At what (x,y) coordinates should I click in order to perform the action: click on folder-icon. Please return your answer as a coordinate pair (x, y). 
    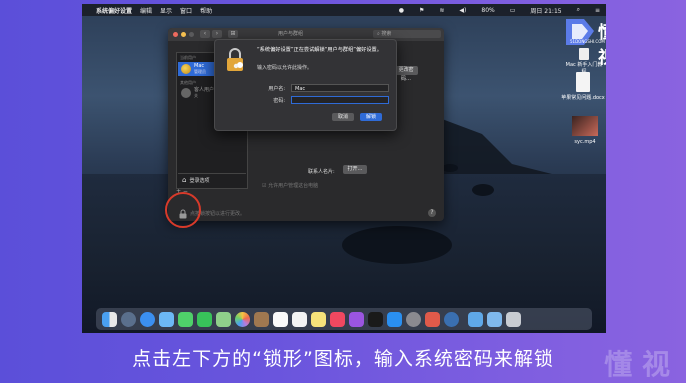
    Looking at the image, I should click on (494, 319).